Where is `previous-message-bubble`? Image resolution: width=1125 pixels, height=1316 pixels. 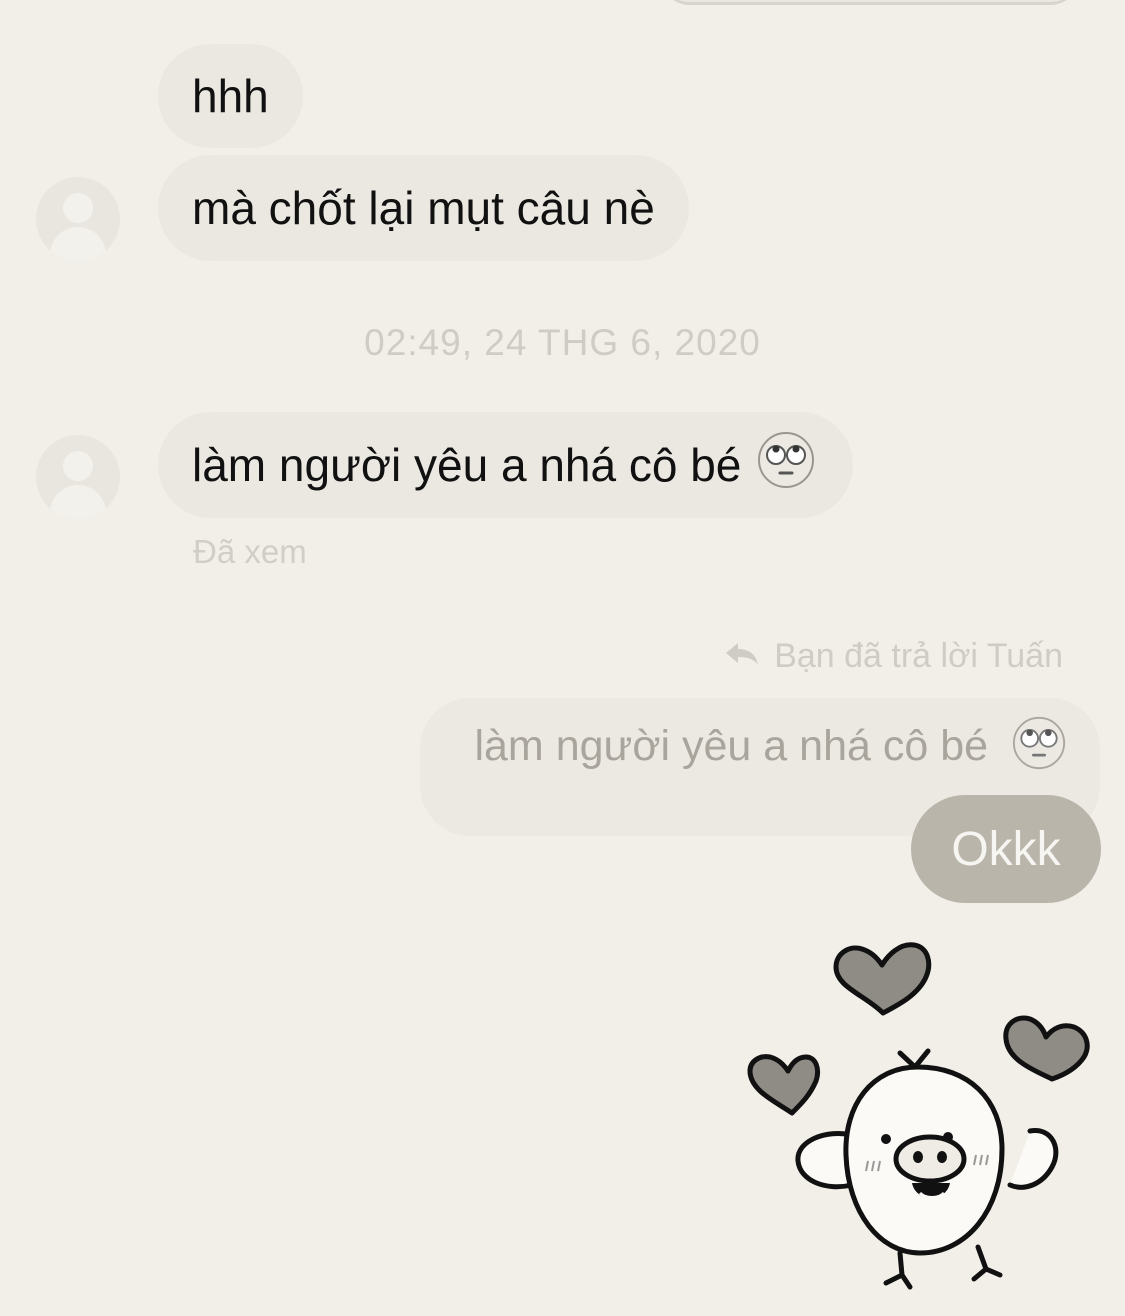 previous-message-bubble is located at coordinates (870, 2).